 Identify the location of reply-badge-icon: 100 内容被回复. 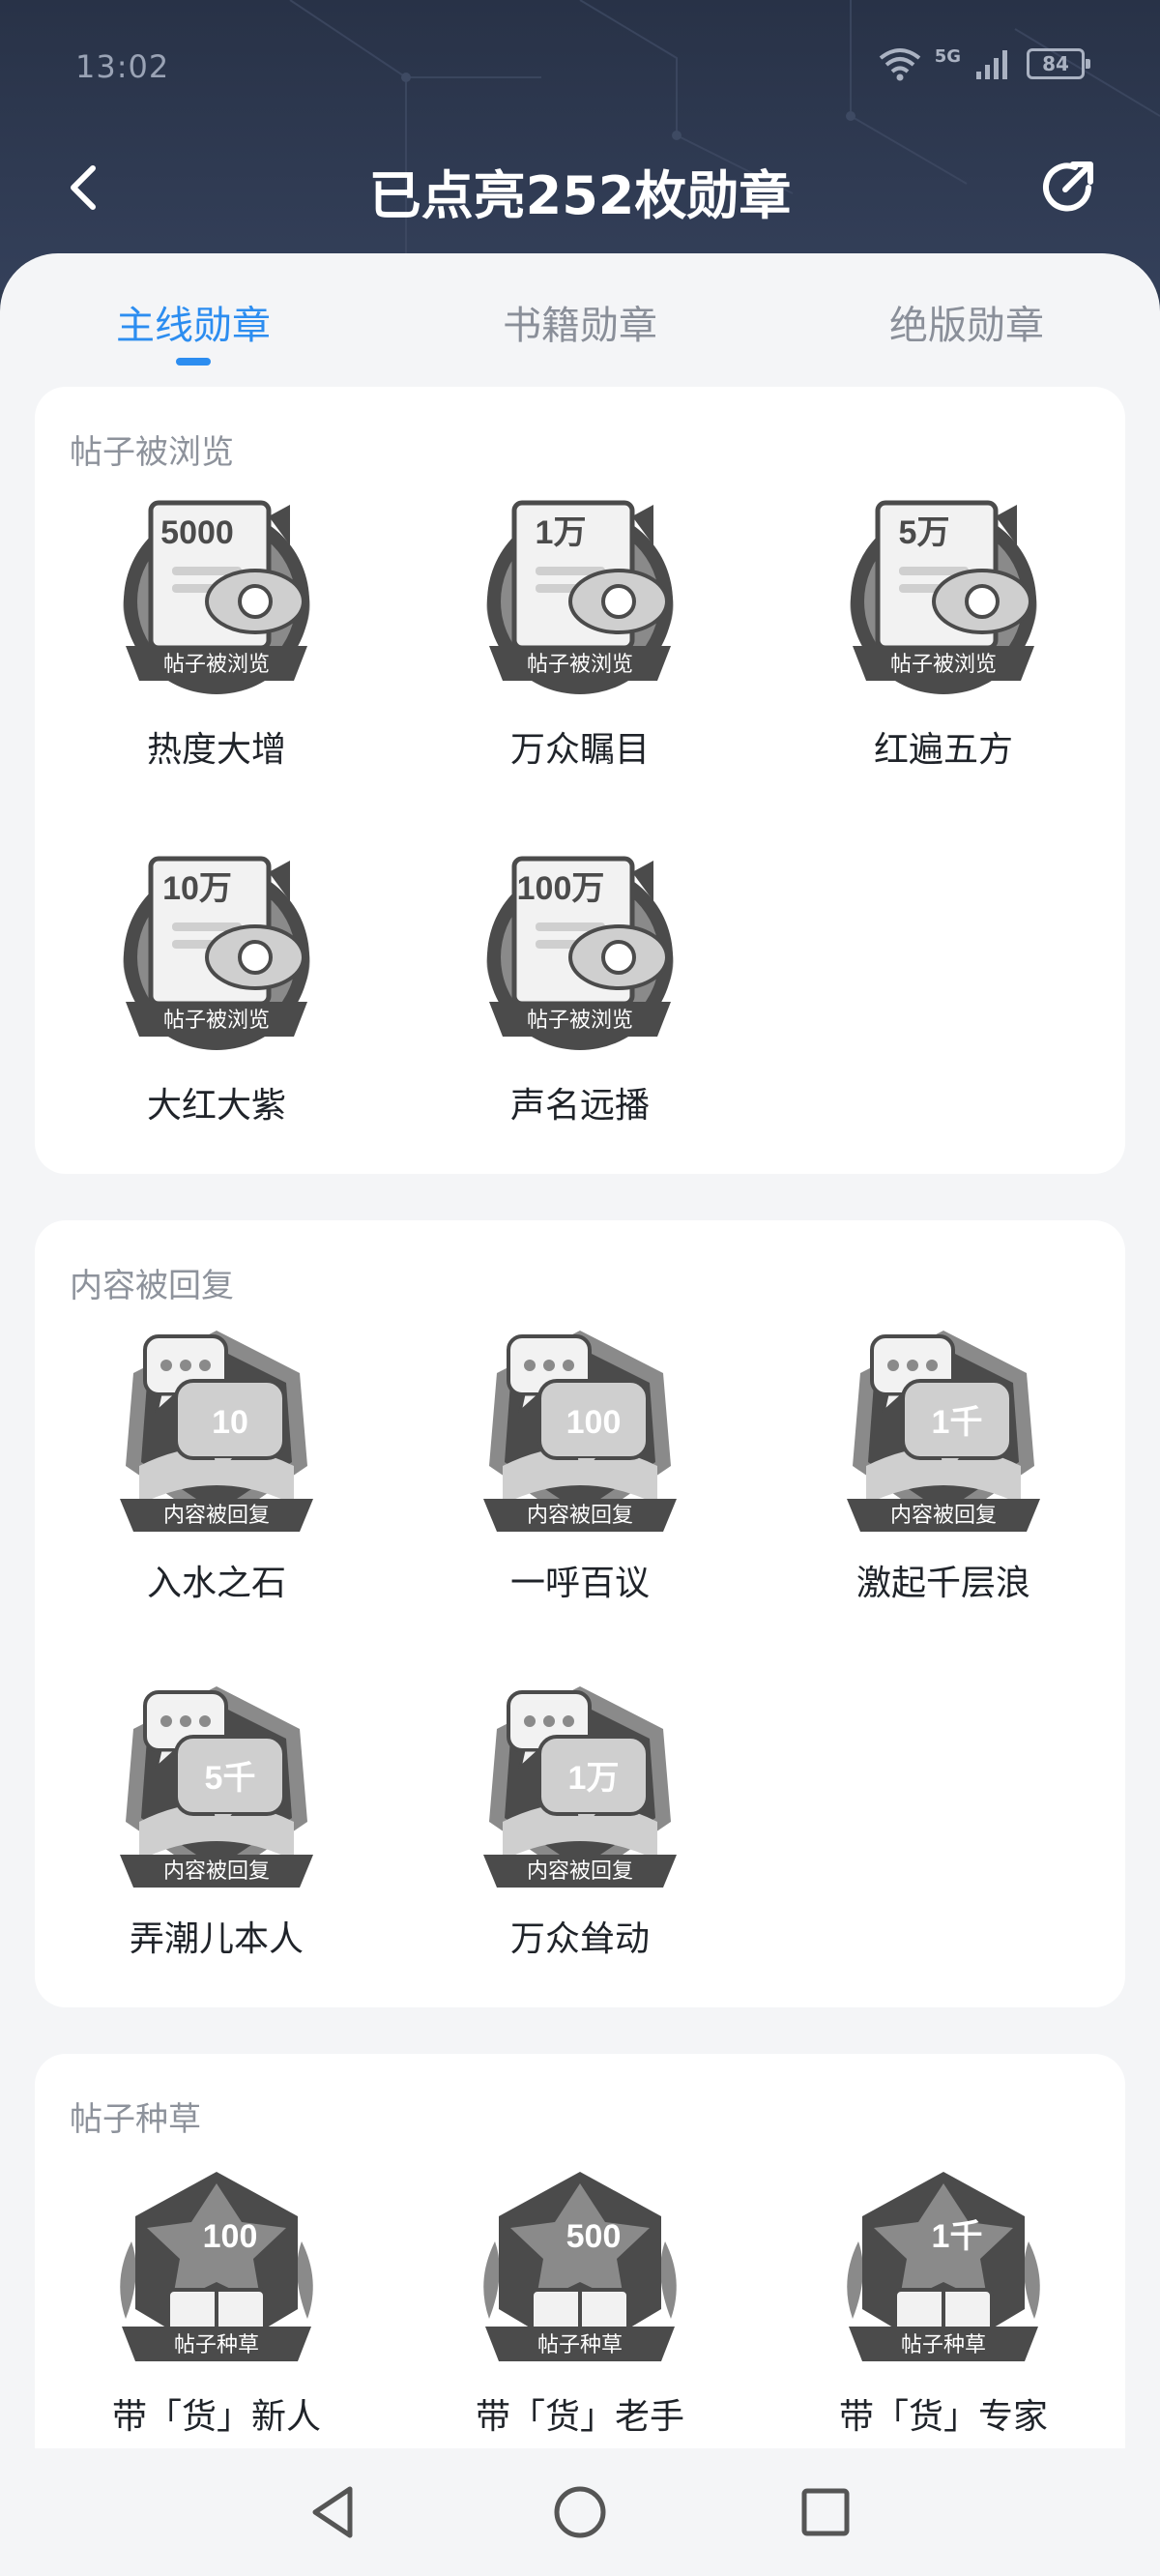
(580, 1431).